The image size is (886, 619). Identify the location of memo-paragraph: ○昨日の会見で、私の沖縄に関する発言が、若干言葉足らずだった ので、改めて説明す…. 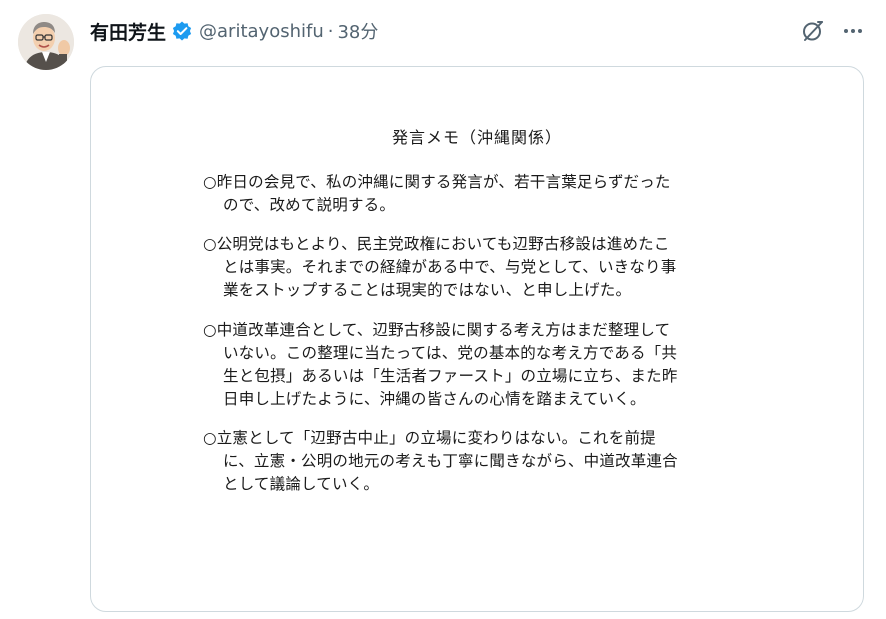
(493, 194).